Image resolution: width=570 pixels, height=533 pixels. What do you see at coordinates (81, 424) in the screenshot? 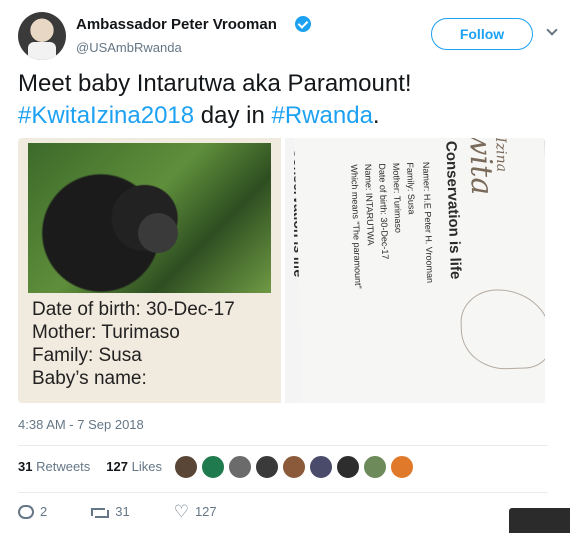
I see `tweet-timestamp: 4:38 AM - 7 Sep 2018` at bounding box center [81, 424].